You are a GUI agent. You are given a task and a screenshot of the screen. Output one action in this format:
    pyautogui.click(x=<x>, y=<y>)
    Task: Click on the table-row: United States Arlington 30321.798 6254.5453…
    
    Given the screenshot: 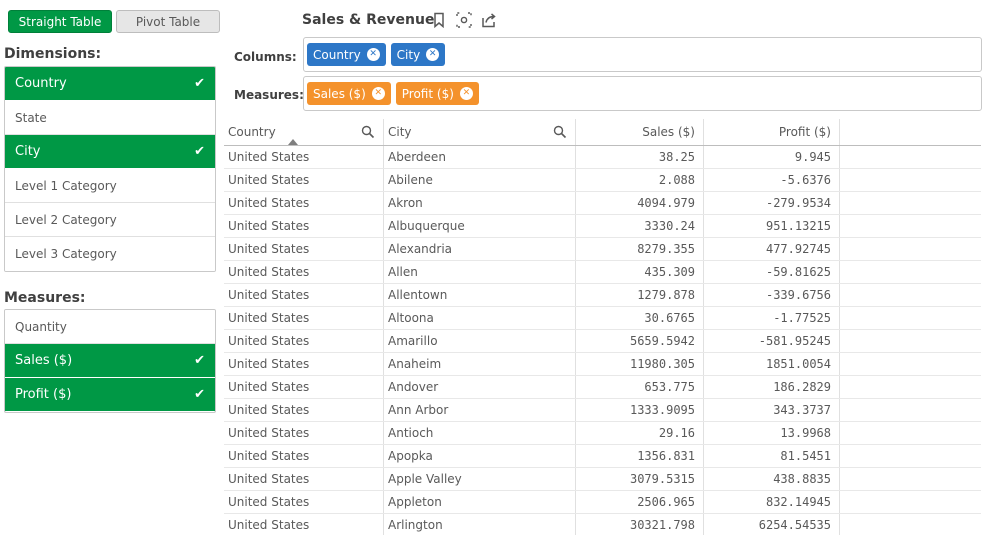 What is the action you would take?
    pyautogui.click(x=602, y=524)
    